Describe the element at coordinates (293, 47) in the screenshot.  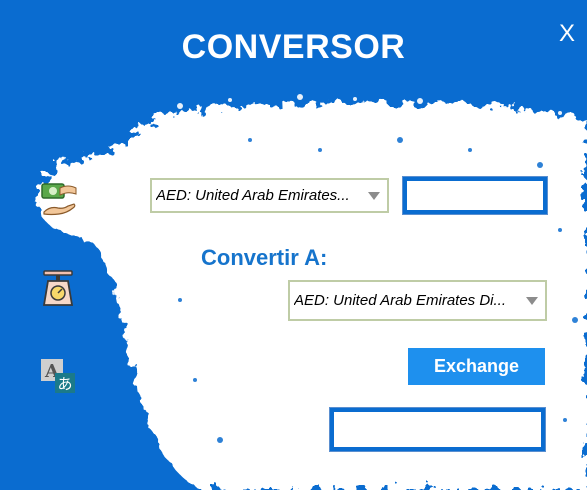
I see `app-title: CONVERSOR` at that location.